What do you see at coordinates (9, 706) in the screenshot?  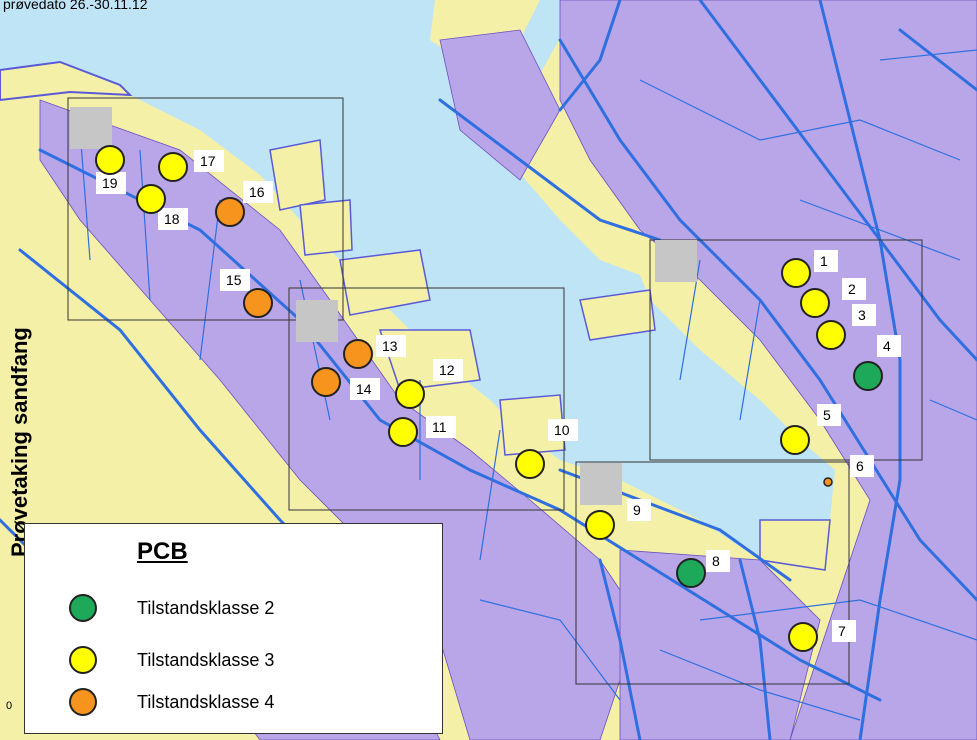 I see `scale-bar-zero: 0` at bounding box center [9, 706].